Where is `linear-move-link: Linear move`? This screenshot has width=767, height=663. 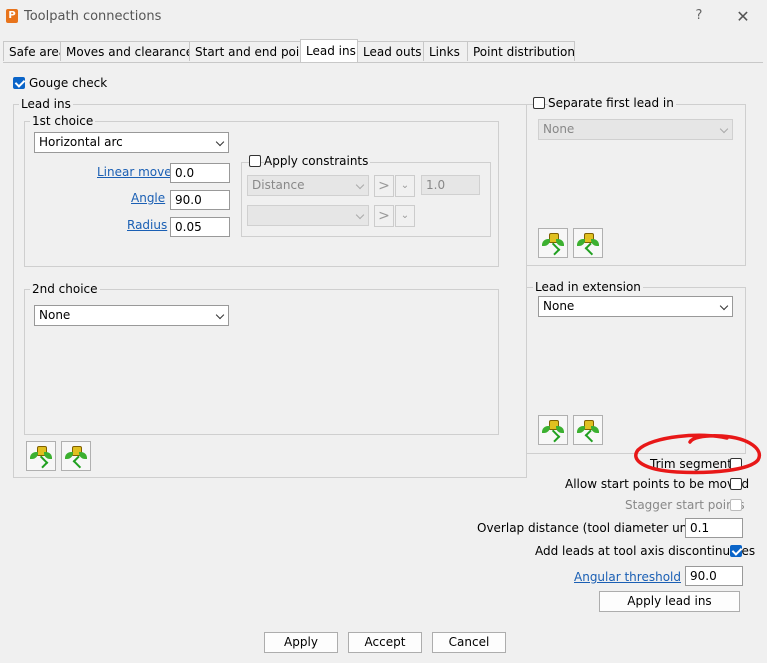 linear-move-link: Linear move is located at coordinates (134, 172).